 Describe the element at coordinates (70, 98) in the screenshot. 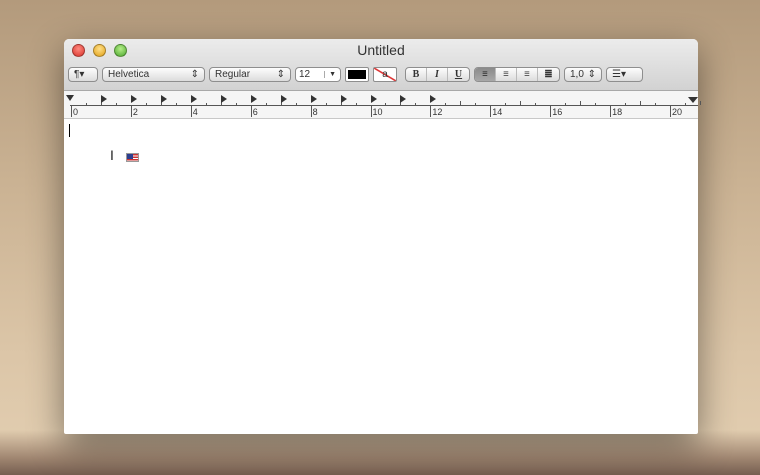

I see `left-indent-marker` at that location.